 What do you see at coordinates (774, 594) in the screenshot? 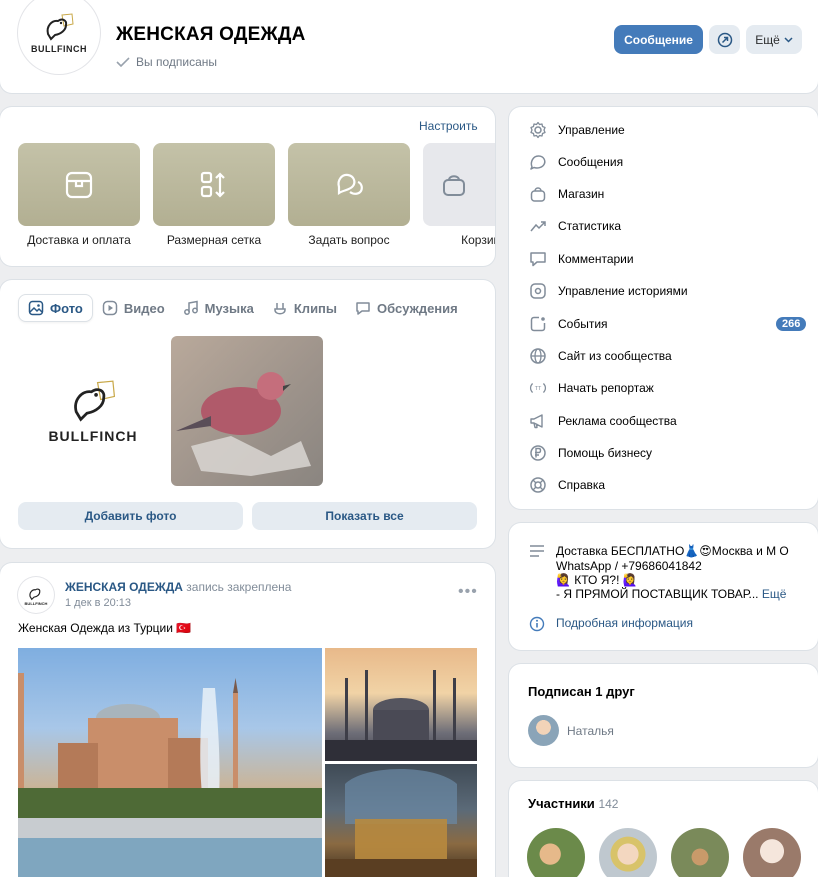
I see `info-more-link: Ещё` at bounding box center [774, 594].